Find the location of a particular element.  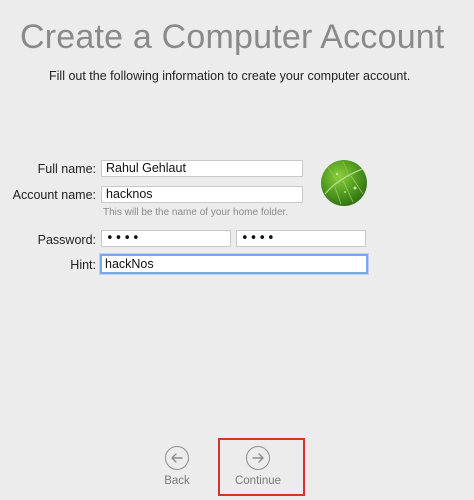

user-avatar-picture is located at coordinates (344, 183).